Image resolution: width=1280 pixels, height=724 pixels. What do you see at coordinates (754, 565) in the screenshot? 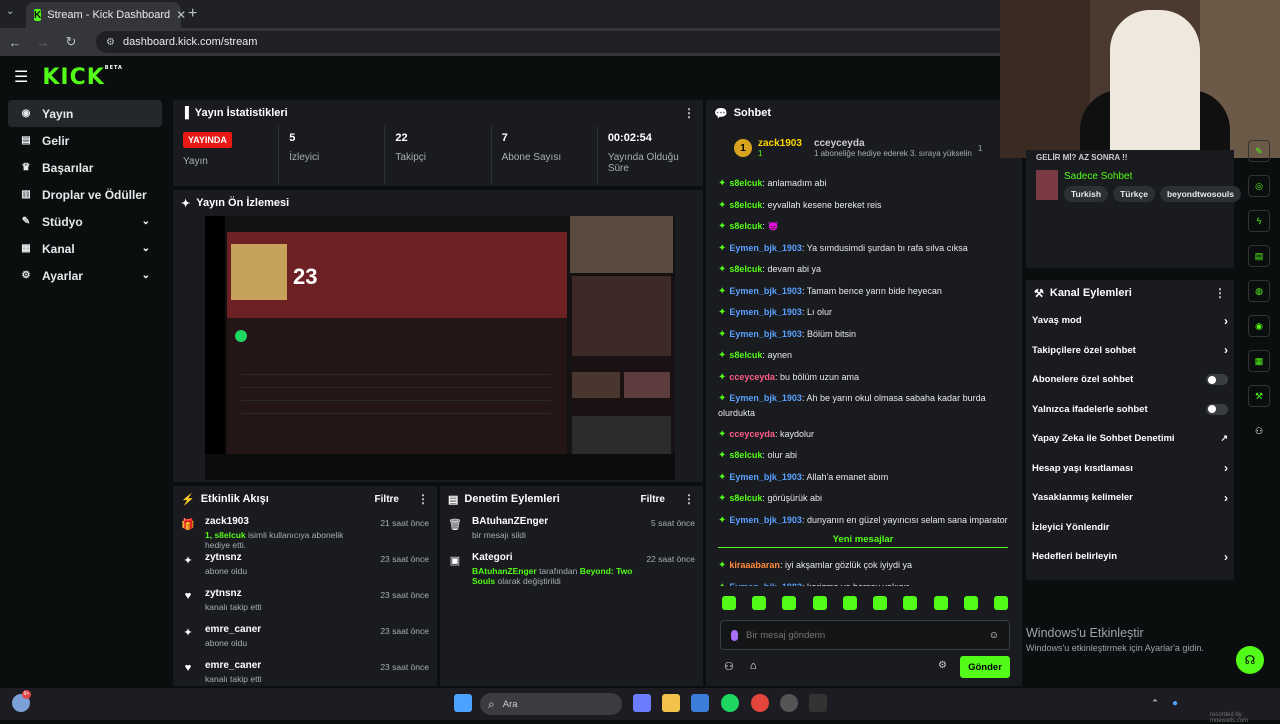
I see `chat-username: kiraaabaran` at bounding box center [754, 565].